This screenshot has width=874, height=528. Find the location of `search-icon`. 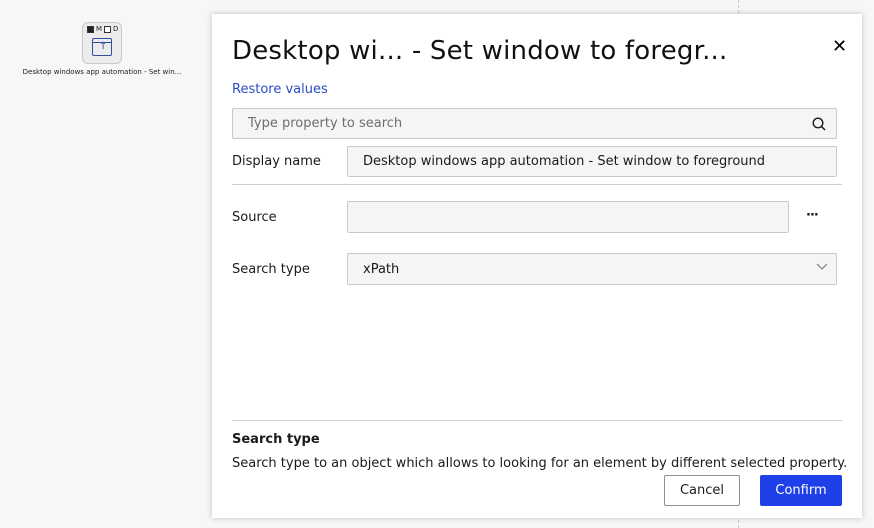

search-icon is located at coordinates (819, 124).